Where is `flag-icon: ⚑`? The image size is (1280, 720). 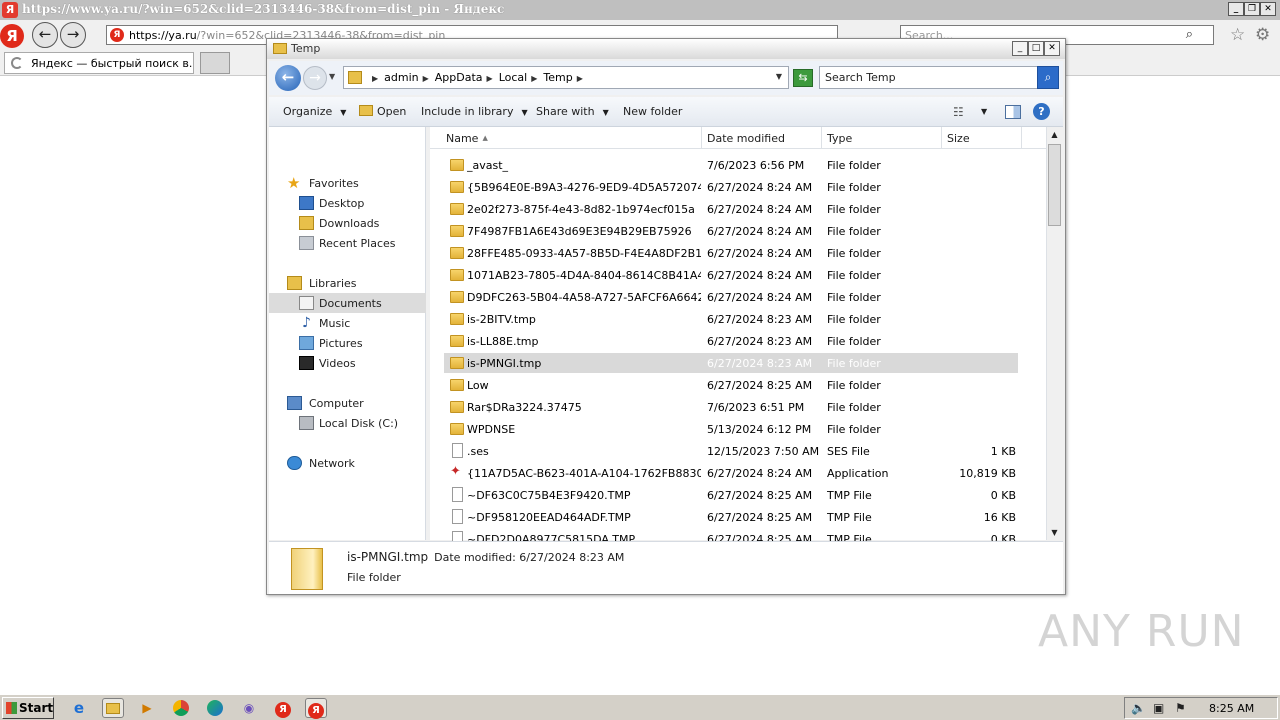
flag-icon: ⚑ is located at coordinates (1180, 708).